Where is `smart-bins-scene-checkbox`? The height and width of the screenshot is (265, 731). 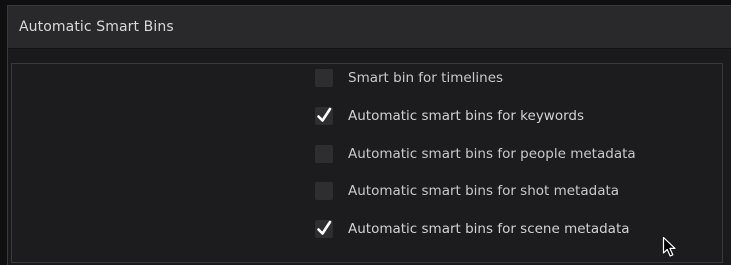
smart-bins-scene-checkbox is located at coordinates (324, 229).